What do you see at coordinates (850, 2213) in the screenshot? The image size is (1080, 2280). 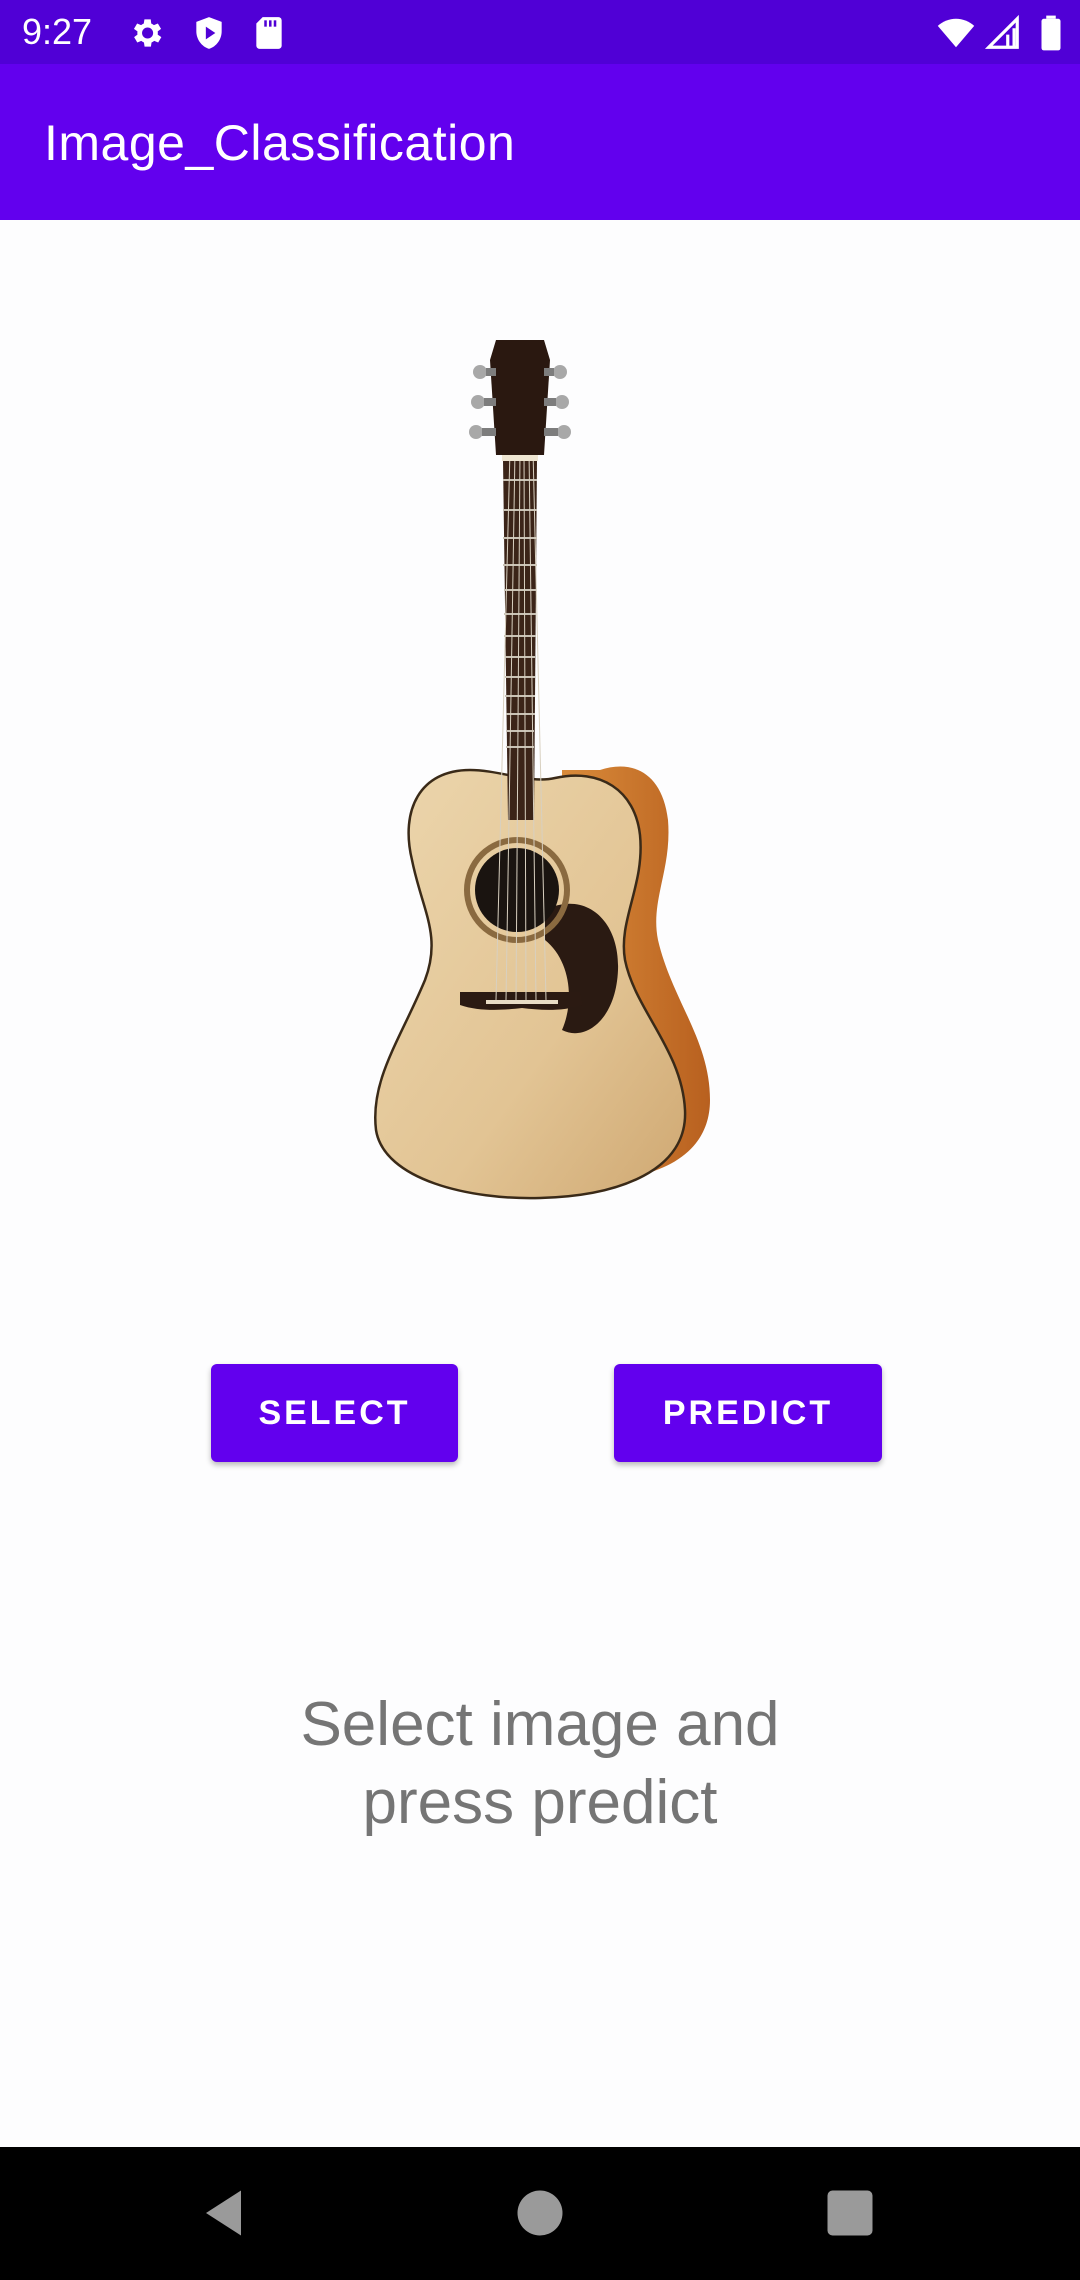 I see `recents-icon` at bounding box center [850, 2213].